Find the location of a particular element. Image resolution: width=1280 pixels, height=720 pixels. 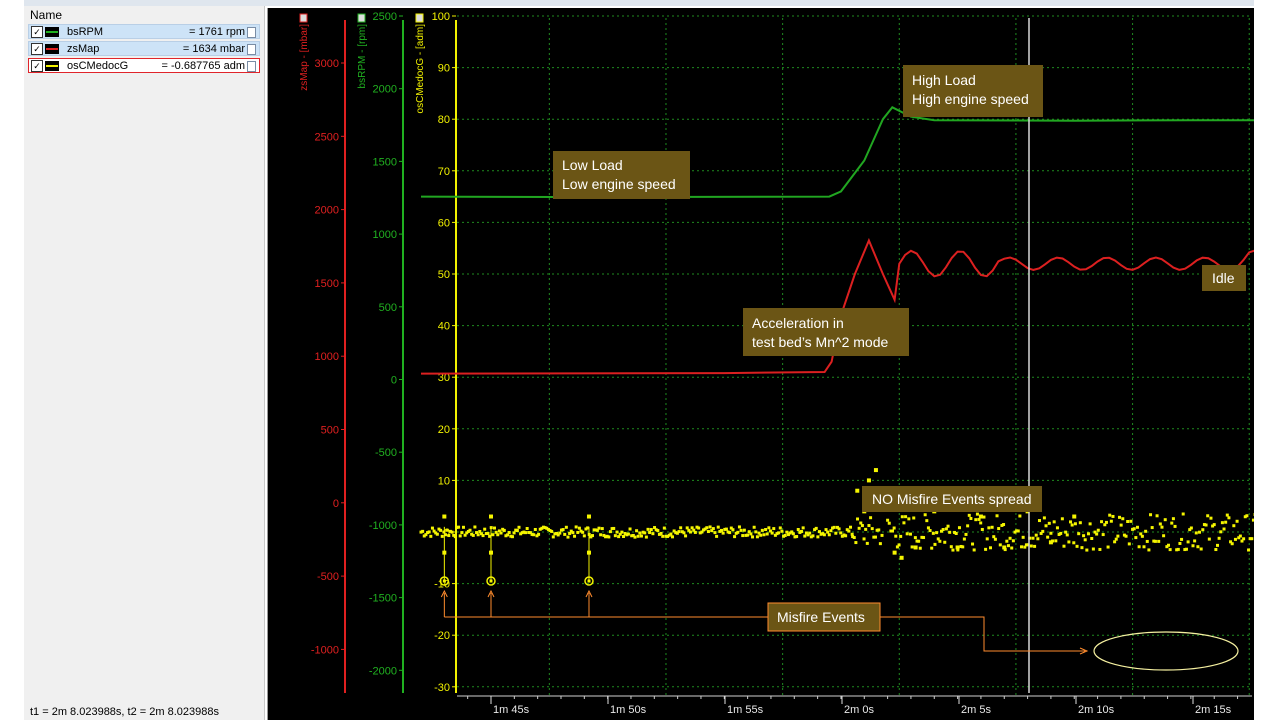

signal-value-zsmap: = 1634 mbar is located at coordinates (213, 49).